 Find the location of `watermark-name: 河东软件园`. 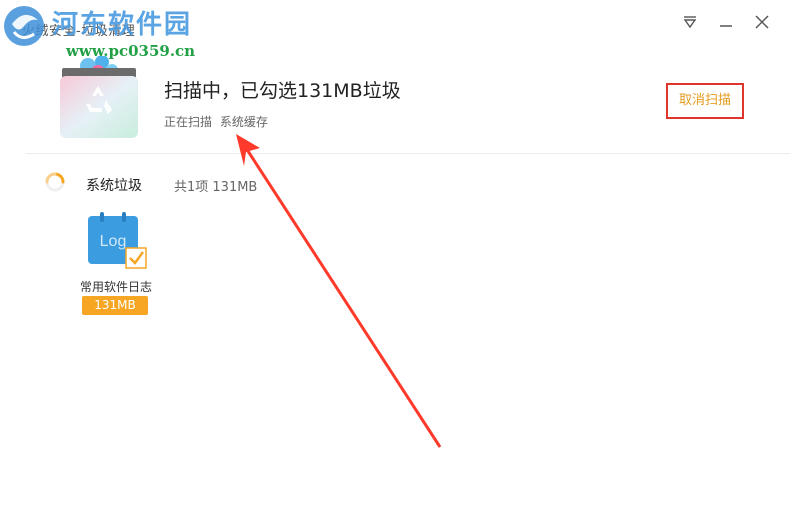

watermark-name: 河东软件园 is located at coordinates (122, 25).